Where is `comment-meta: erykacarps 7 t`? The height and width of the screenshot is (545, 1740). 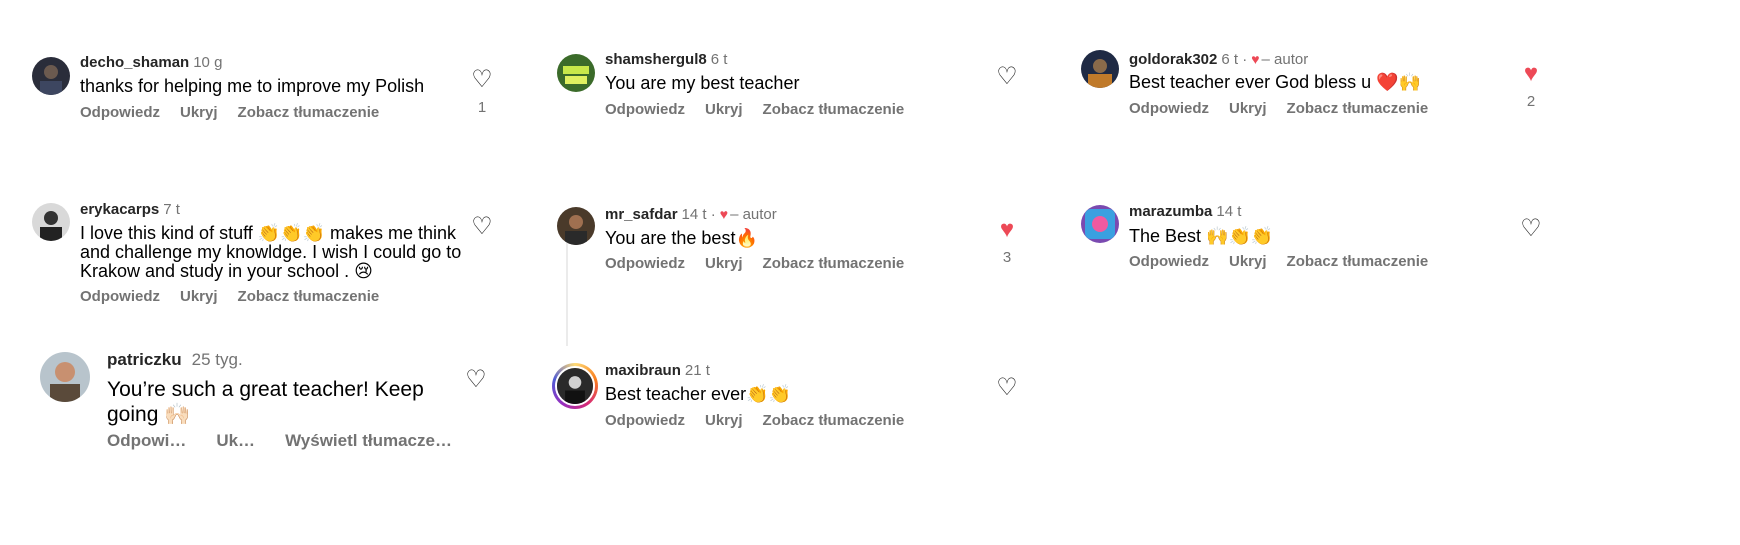 comment-meta: erykacarps 7 t is located at coordinates (130, 210).